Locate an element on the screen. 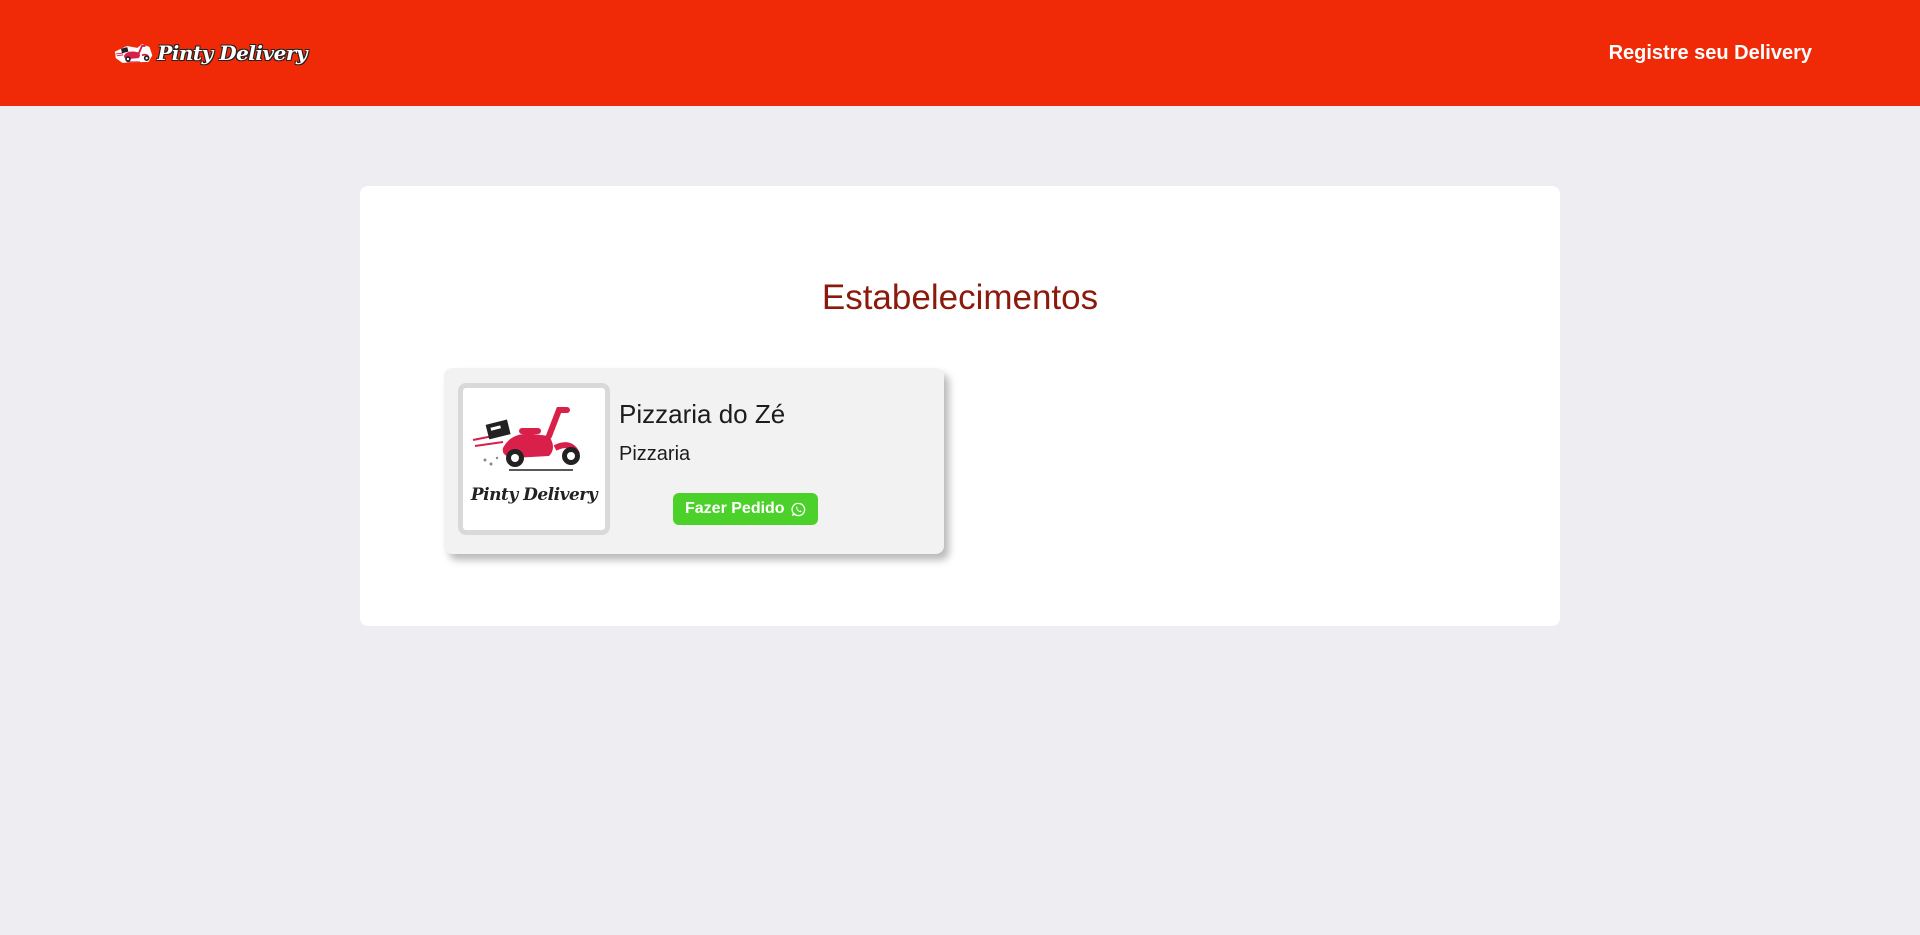  make-order-button: Fazer Pedido is located at coordinates (745, 509).